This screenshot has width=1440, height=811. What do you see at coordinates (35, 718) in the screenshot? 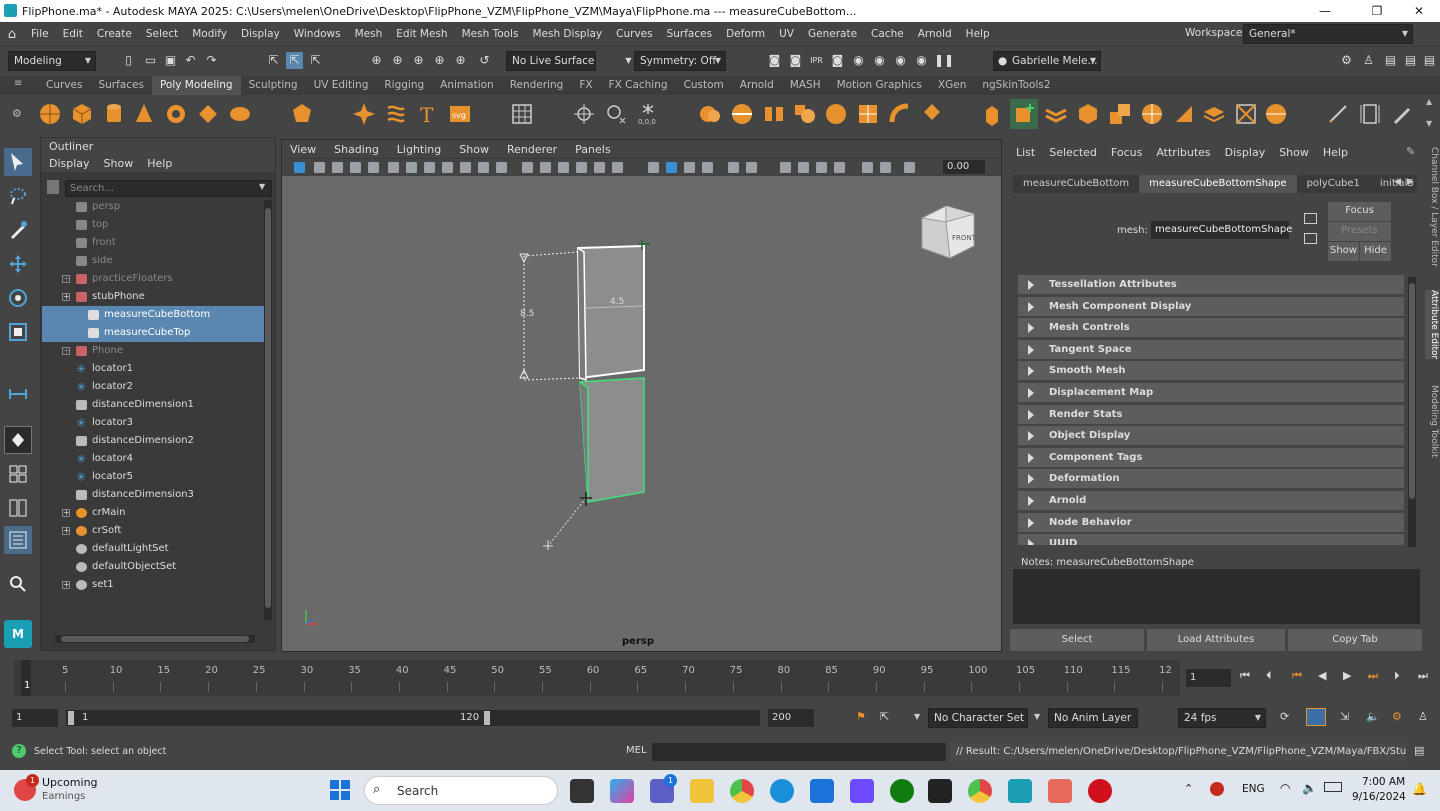
I see `start-time-field: 1` at bounding box center [35, 718].